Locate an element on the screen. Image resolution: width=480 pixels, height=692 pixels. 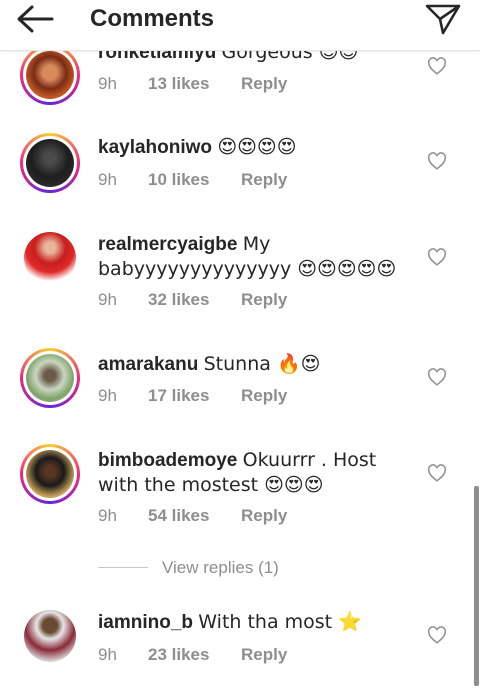
comment-likes: 32 likes is located at coordinates (178, 300).